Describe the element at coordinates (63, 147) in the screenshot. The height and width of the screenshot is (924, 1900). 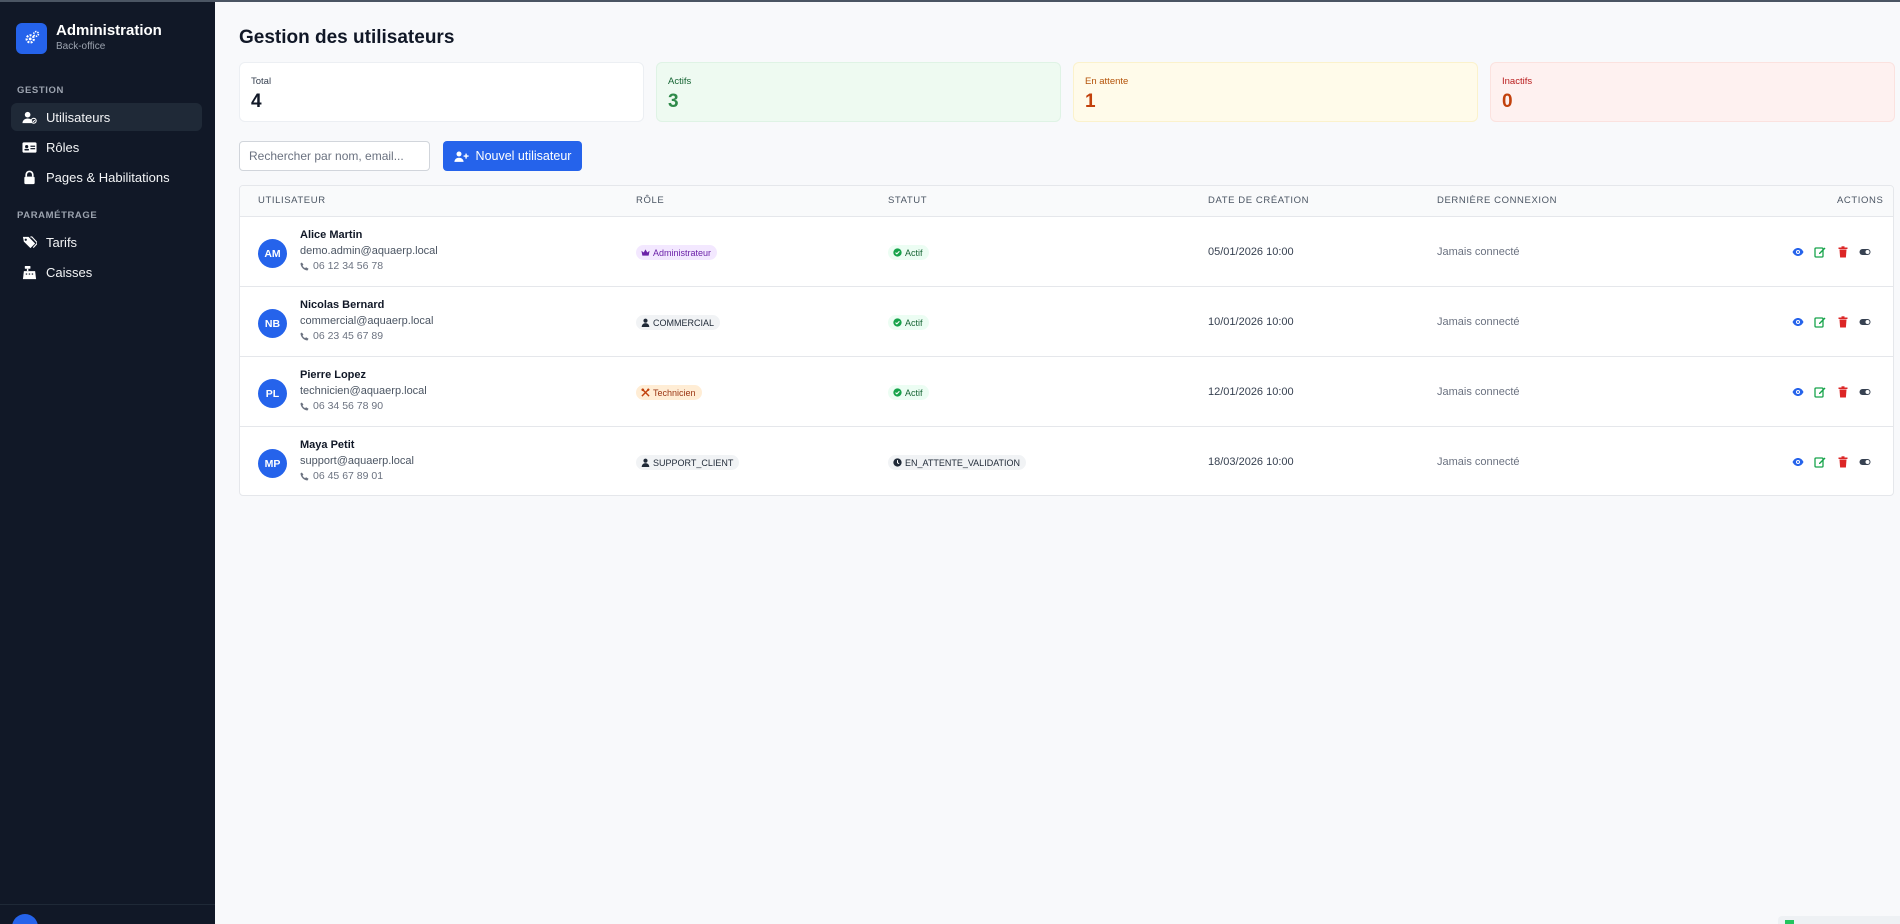
I see `sidebar-item-label: Rôles` at that location.